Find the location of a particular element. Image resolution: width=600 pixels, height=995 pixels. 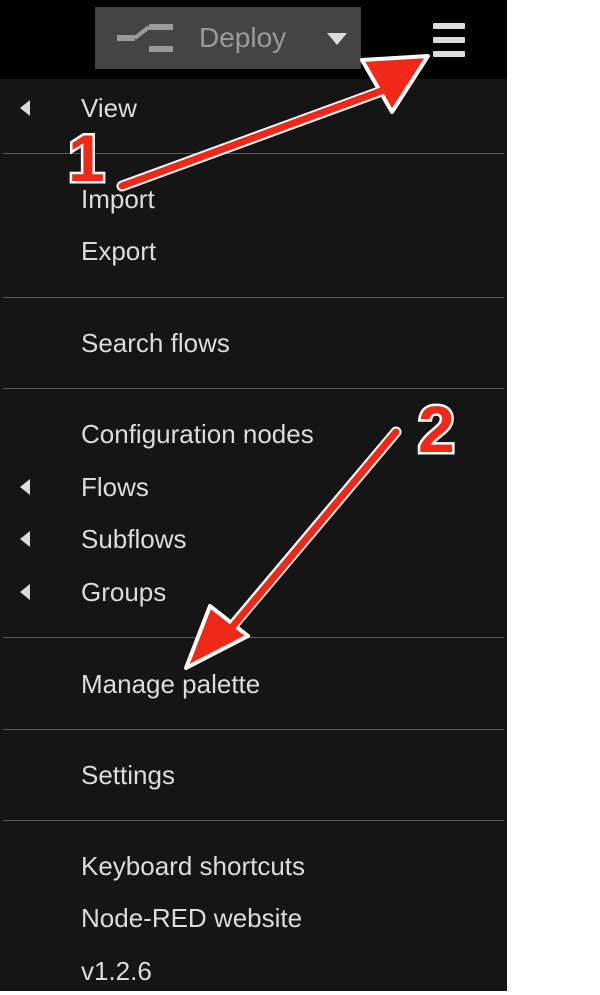

menu-item-node-red-website: Node-RED website is located at coordinates (253, 918).